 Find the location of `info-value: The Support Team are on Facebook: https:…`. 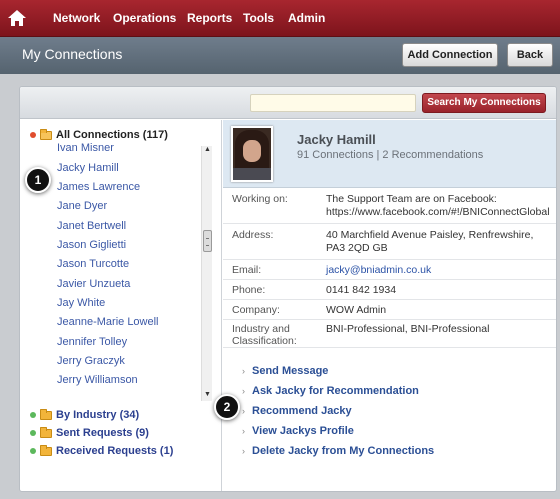

info-value: The Support Team are on Facebook: https:… is located at coordinates (438, 205).